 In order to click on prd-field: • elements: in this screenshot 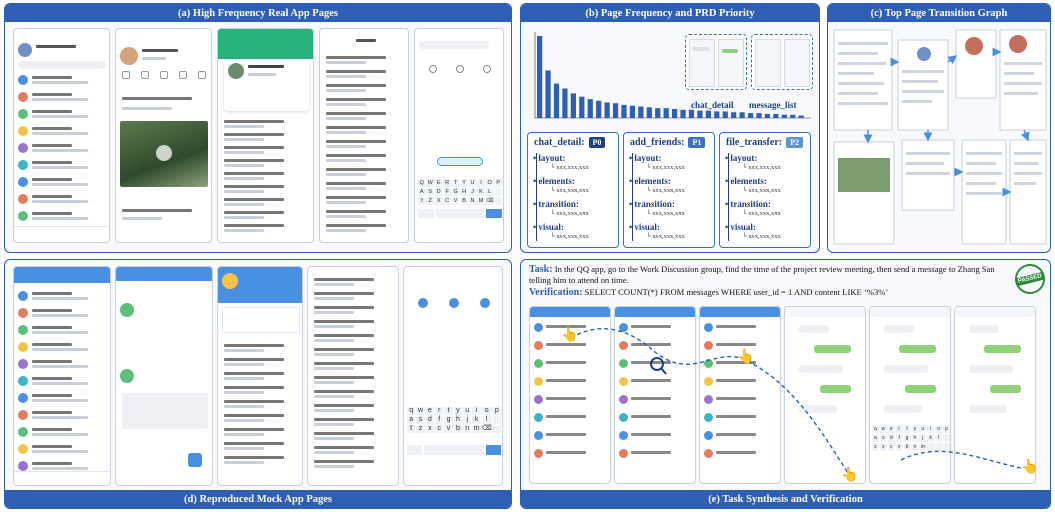, I will do `click(650, 181)`.